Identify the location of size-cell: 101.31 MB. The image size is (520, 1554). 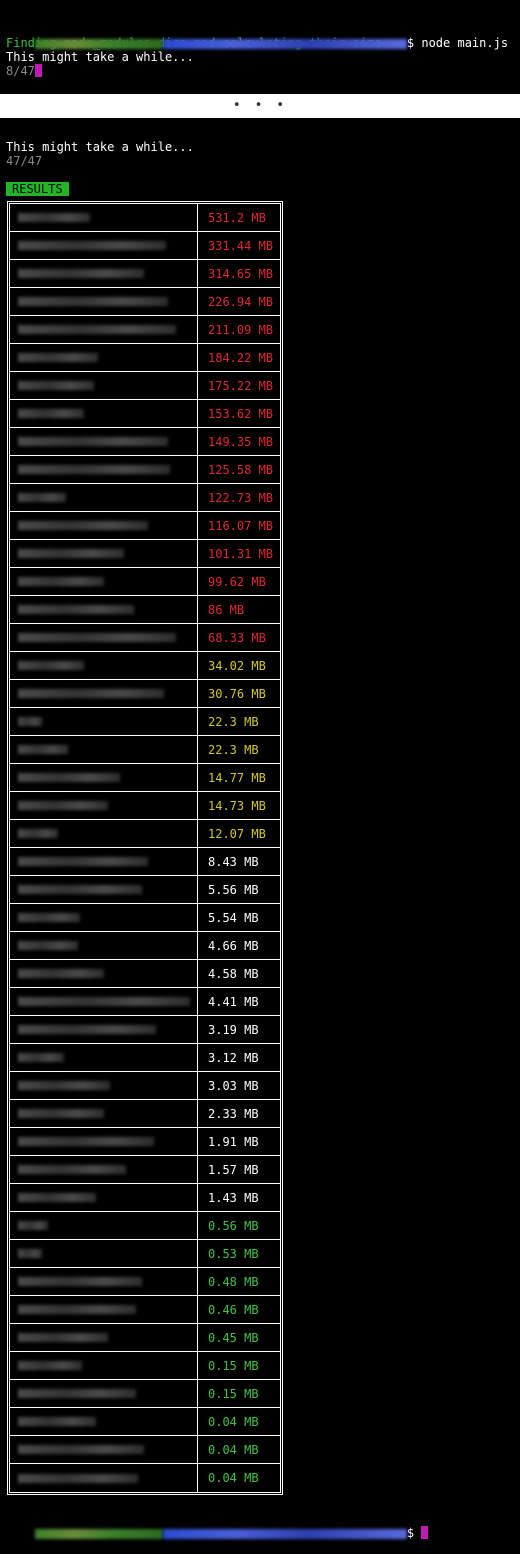
(241, 553).